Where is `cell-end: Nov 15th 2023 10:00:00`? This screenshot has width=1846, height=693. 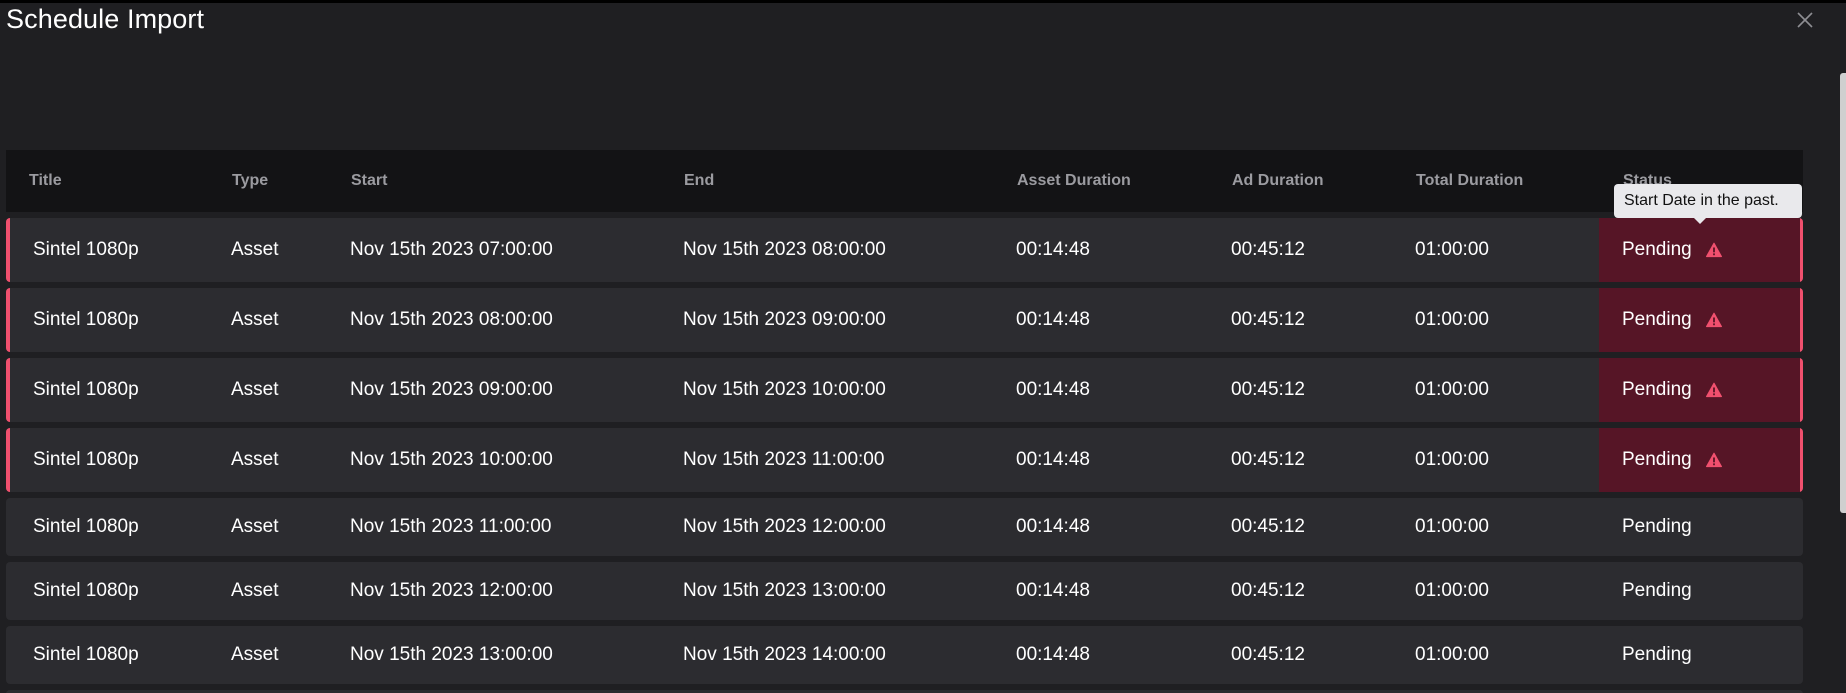
cell-end: Nov 15th 2023 10:00:00 is located at coordinates (784, 389).